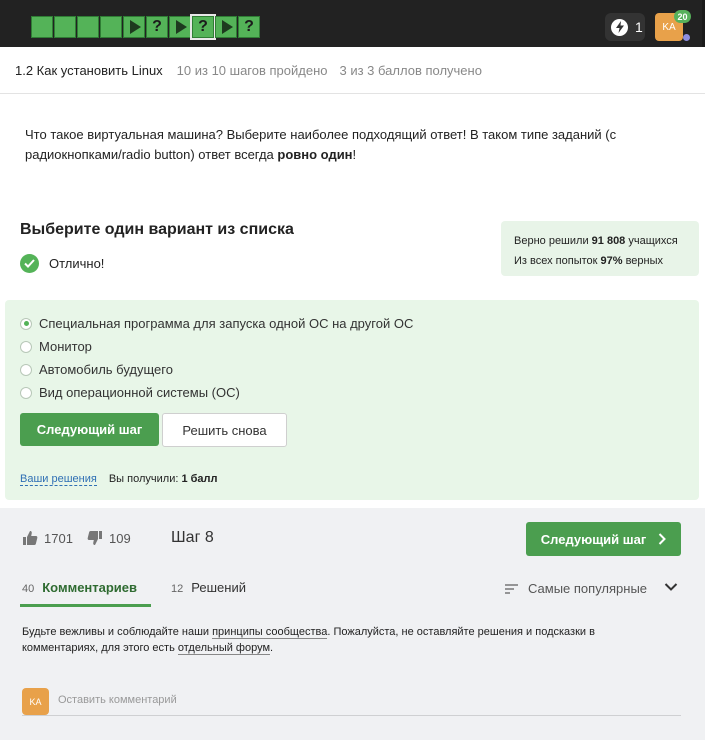 The height and width of the screenshot is (740, 705). I want to click on dislike-button: 109, so click(109, 538).